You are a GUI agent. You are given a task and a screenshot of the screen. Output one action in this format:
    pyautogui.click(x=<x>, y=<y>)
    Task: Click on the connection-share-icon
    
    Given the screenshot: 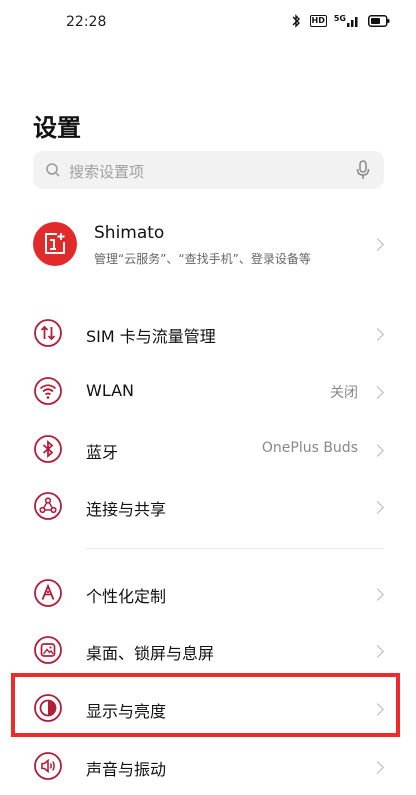 What is the action you would take?
    pyautogui.click(x=48, y=506)
    